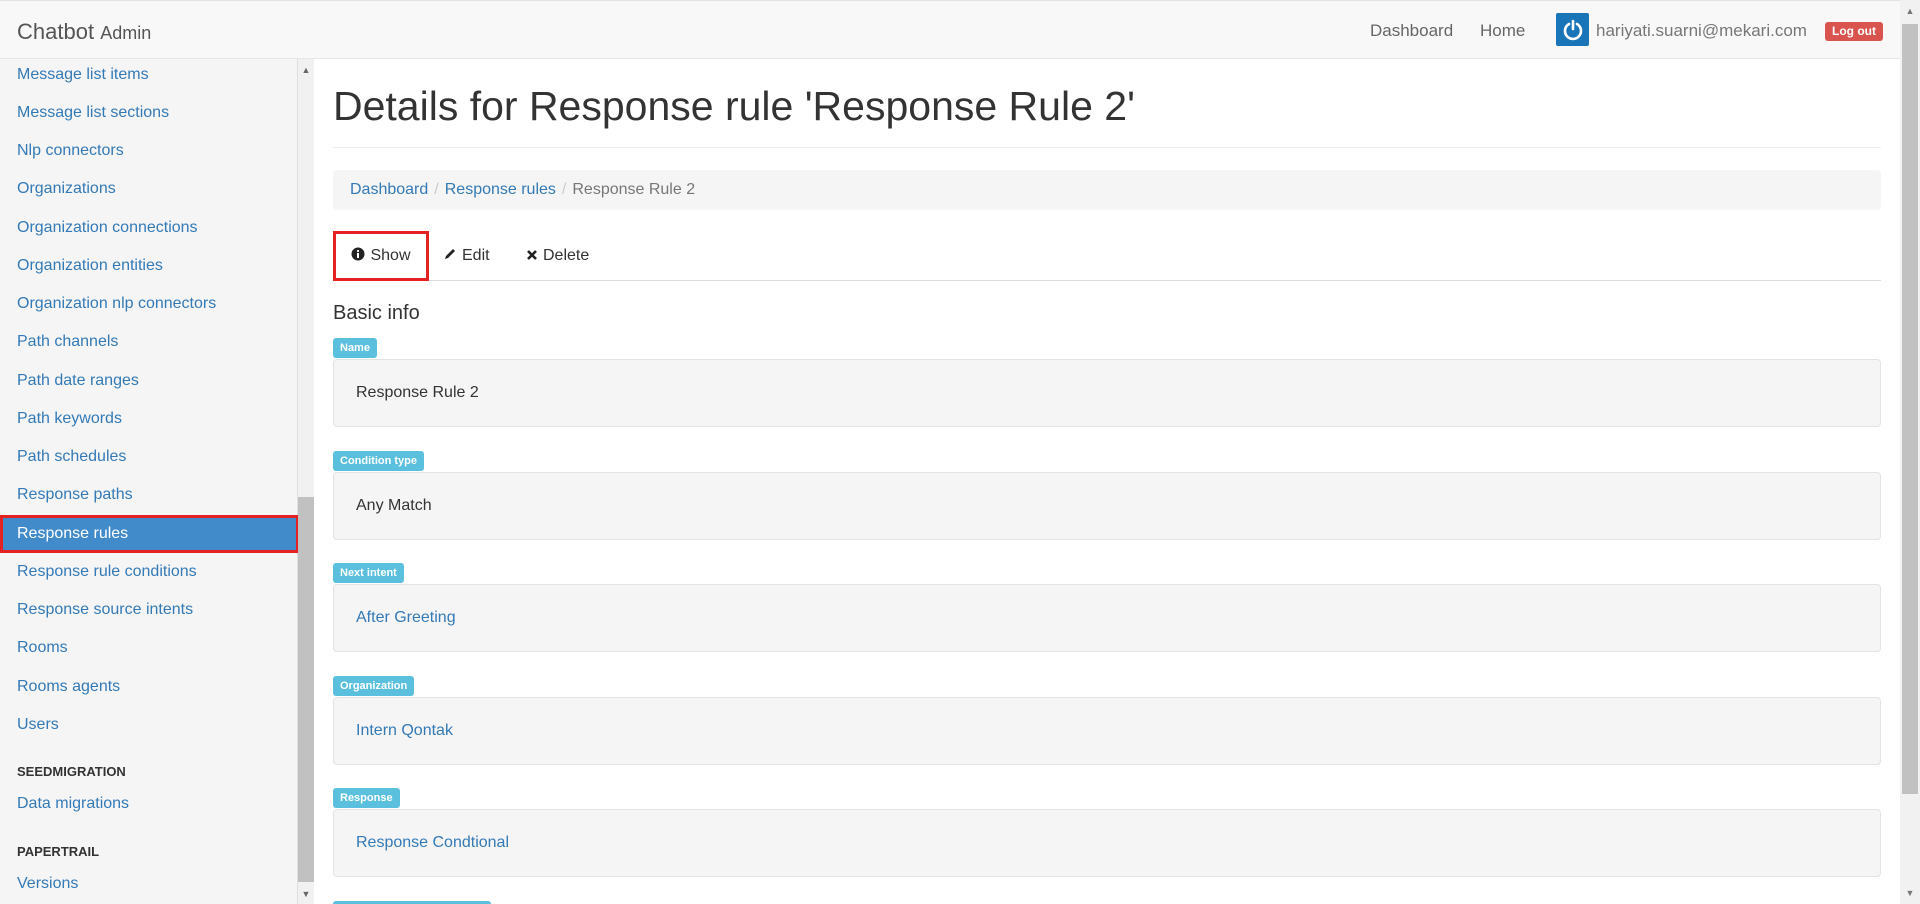 Image resolution: width=1920 pixels, height=904 pixels. I want to click on sidebar-item-message-list-items: Message list items, so click(148, 76).